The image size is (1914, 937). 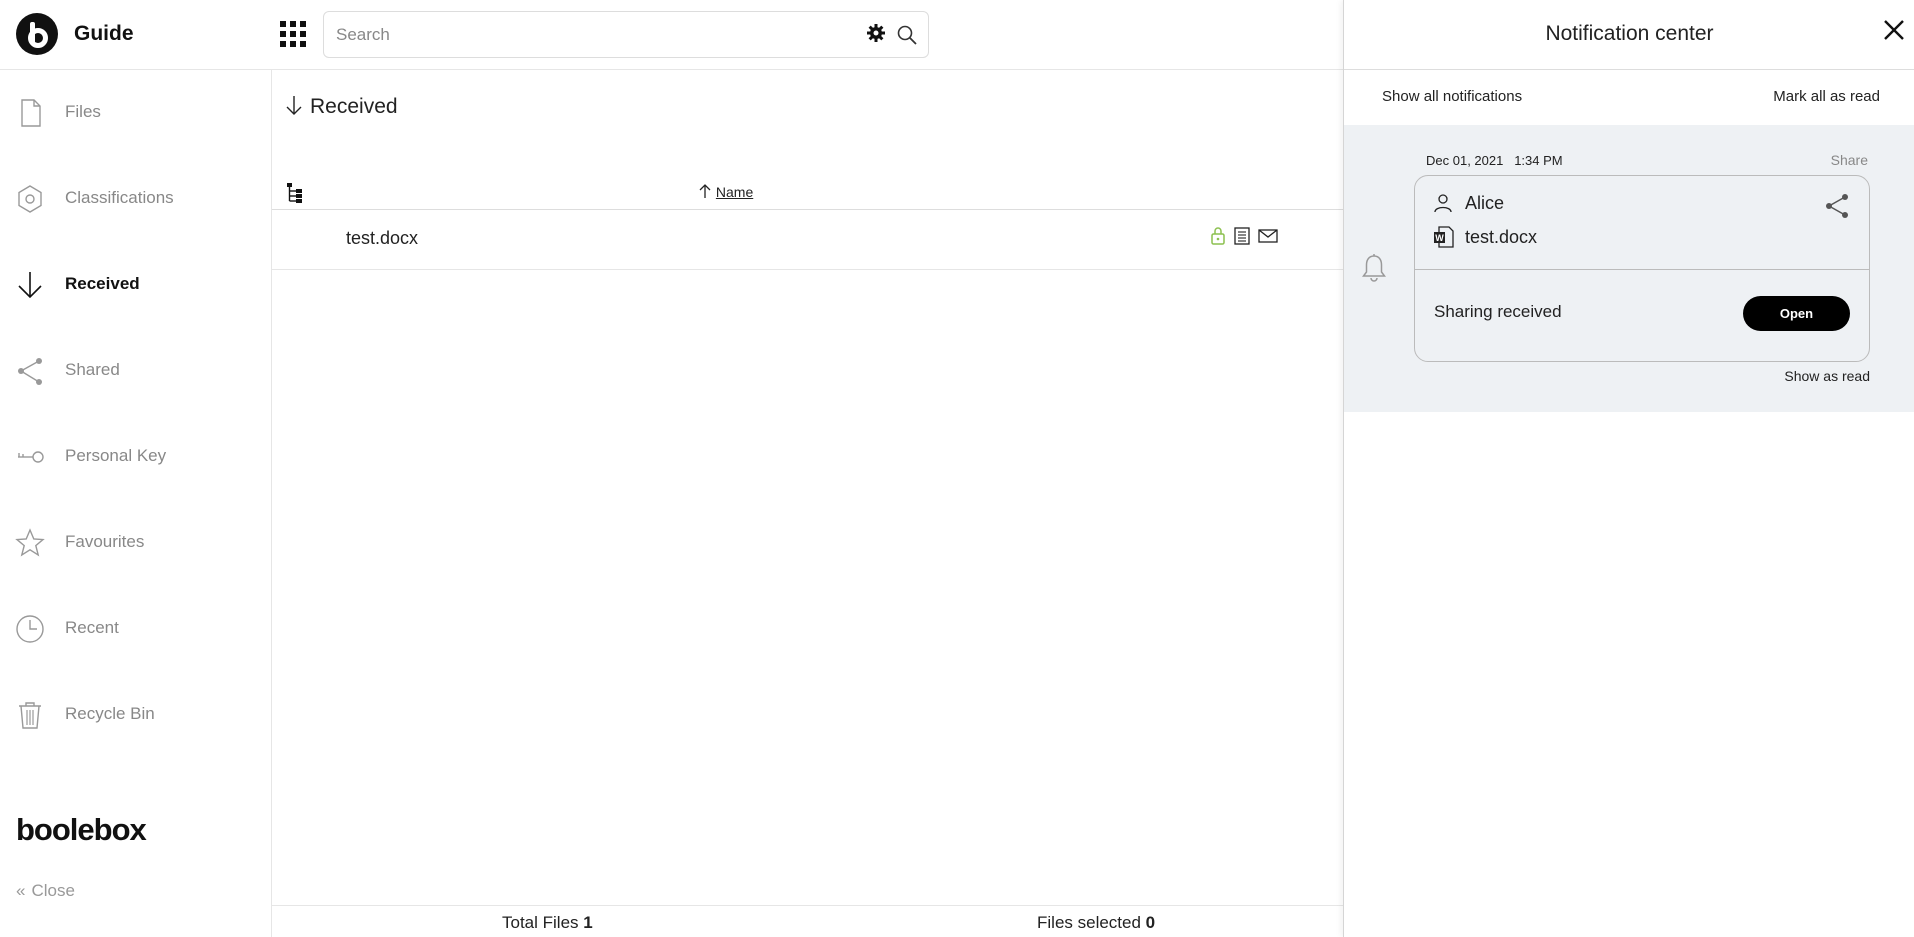 What do you see at coordinates (1465, 160) in the screenshot?
I see `notification-date: Dec 01, 2021` at bounding box center [1465, 160].